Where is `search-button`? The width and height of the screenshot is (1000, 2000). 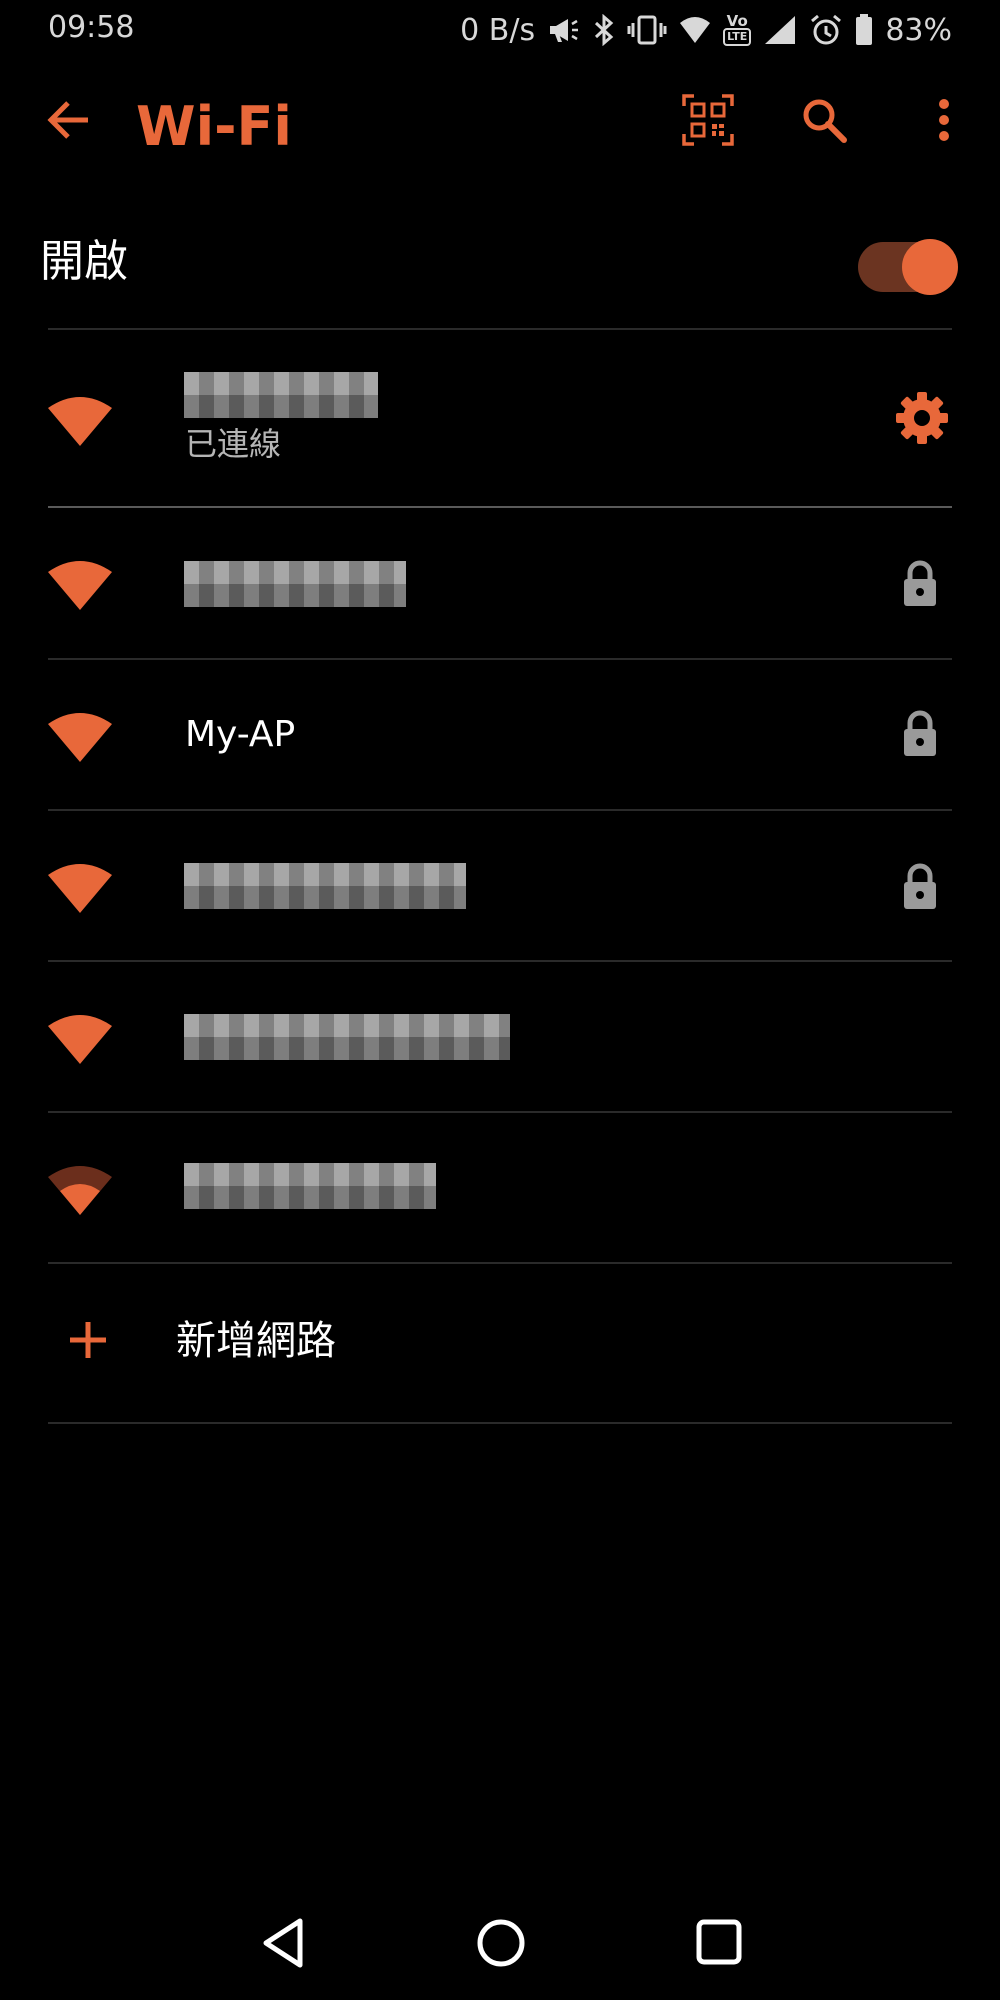
search-button is located at coordinates (824, 122).